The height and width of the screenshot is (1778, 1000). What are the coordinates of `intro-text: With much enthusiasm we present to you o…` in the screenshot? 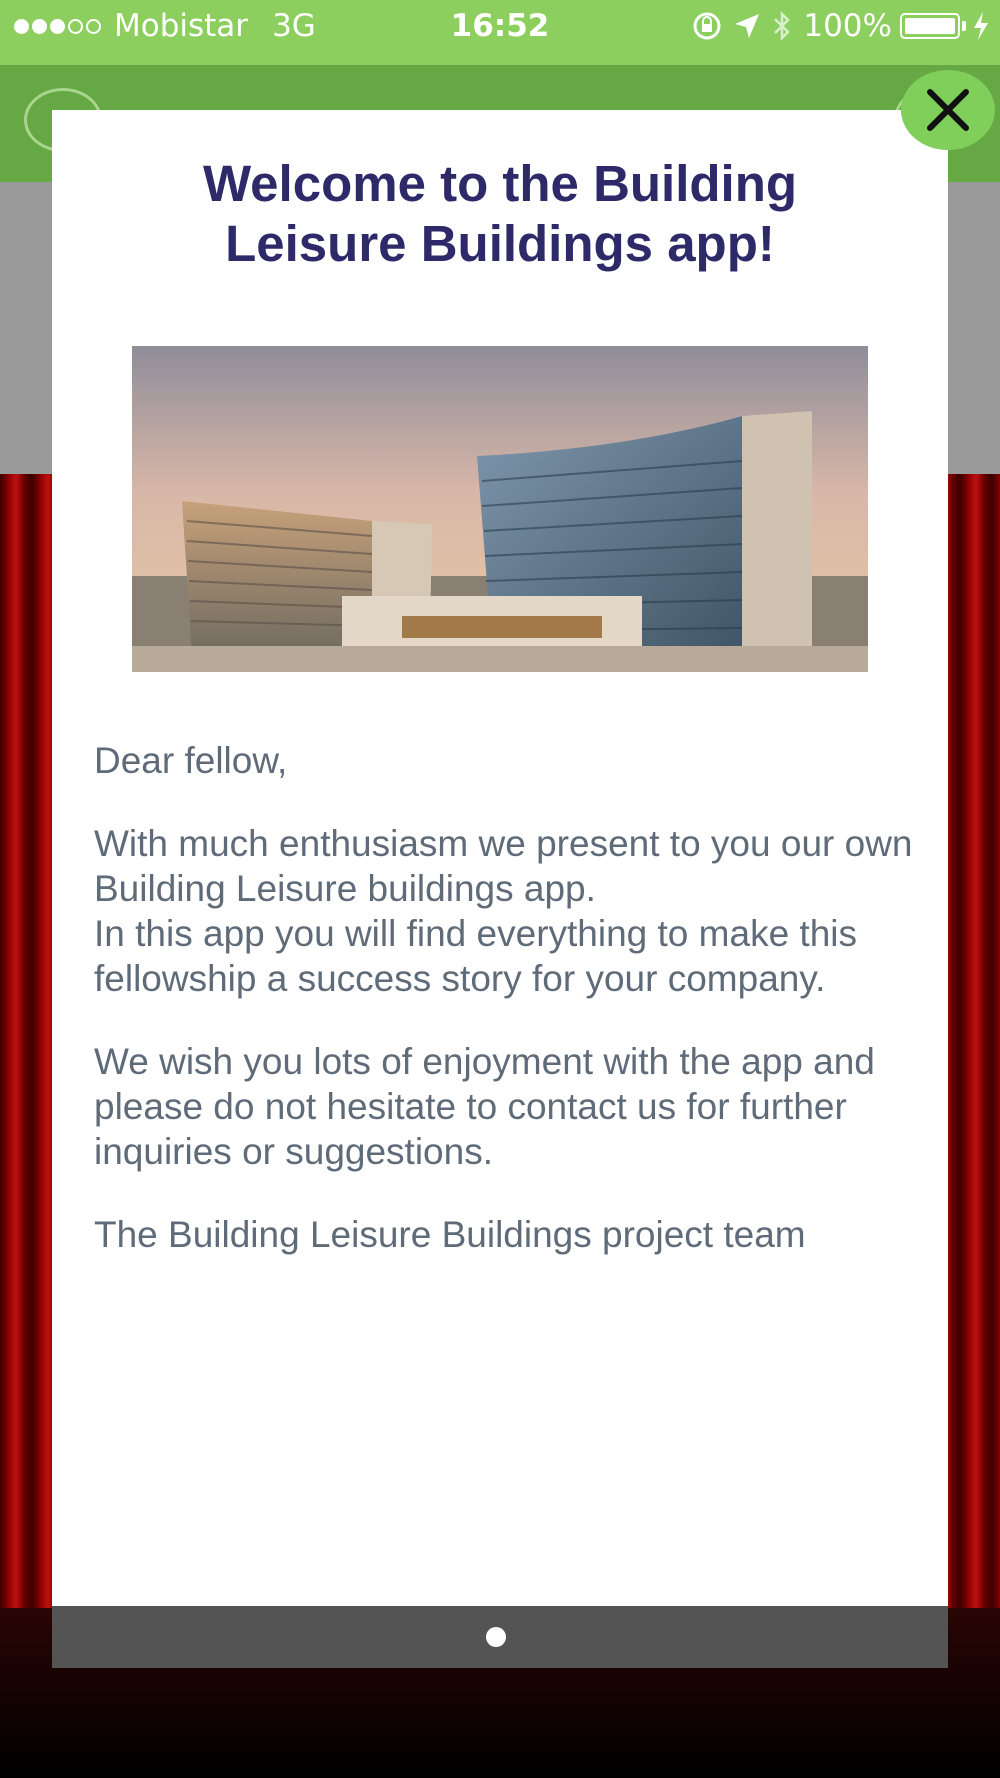 It's located at (503, 866).